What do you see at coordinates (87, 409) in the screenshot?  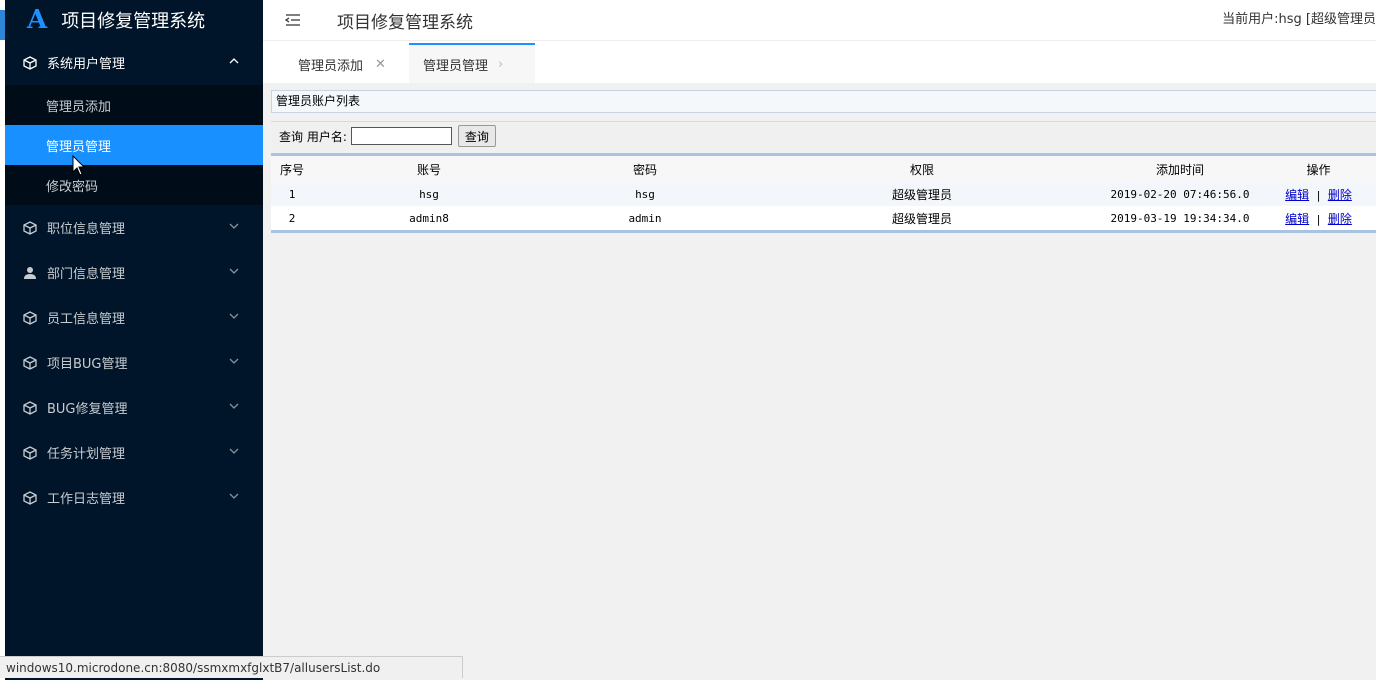 I see `sidebar-group-label: BUG修复管理` at bounding box center [87, 409].